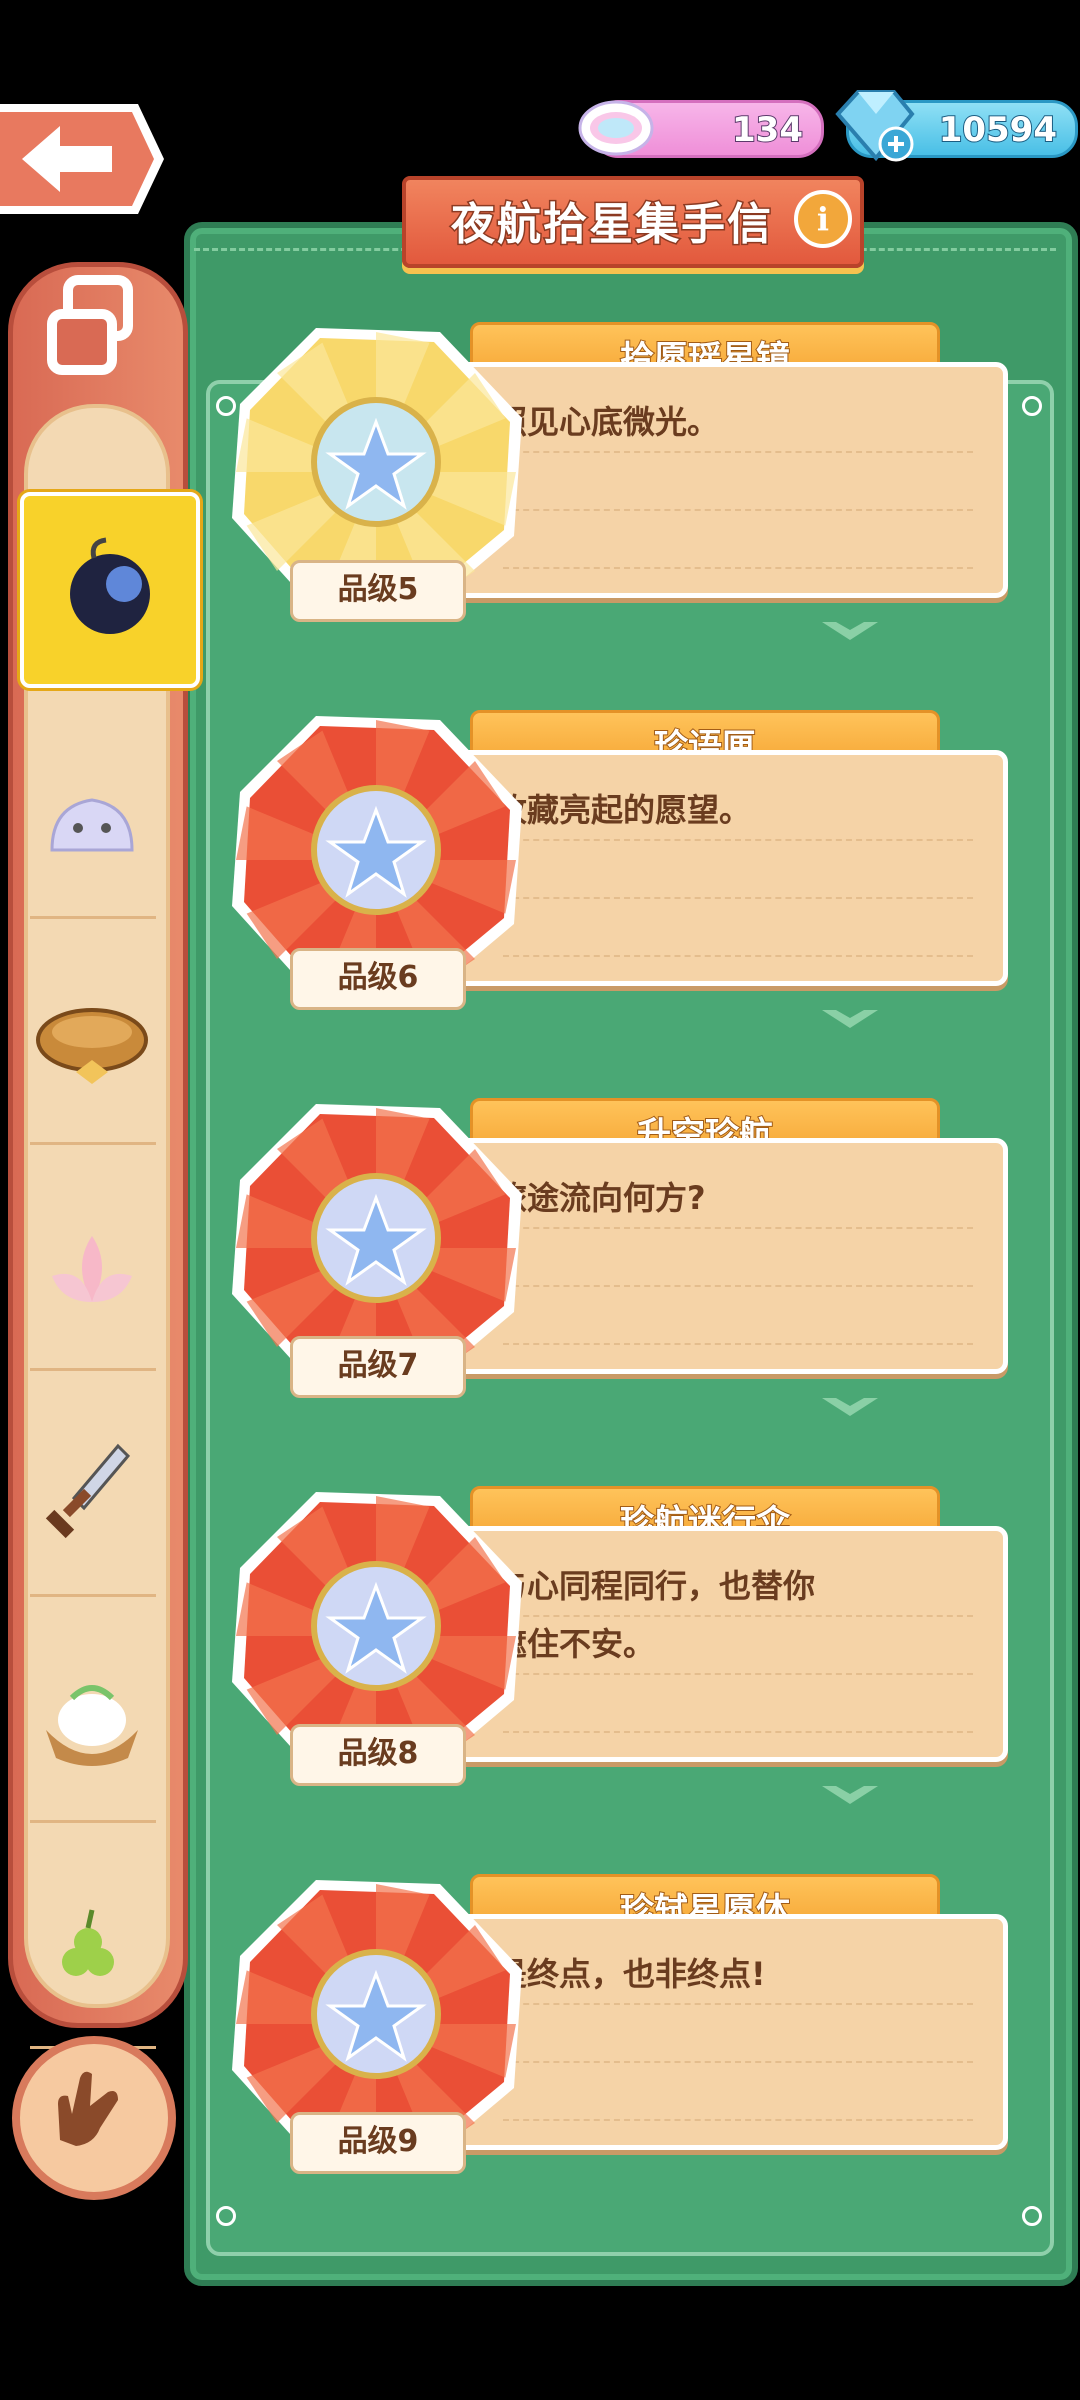  I want to click on item-desc-card: 旅途流向何方?, so click(731, 1256).